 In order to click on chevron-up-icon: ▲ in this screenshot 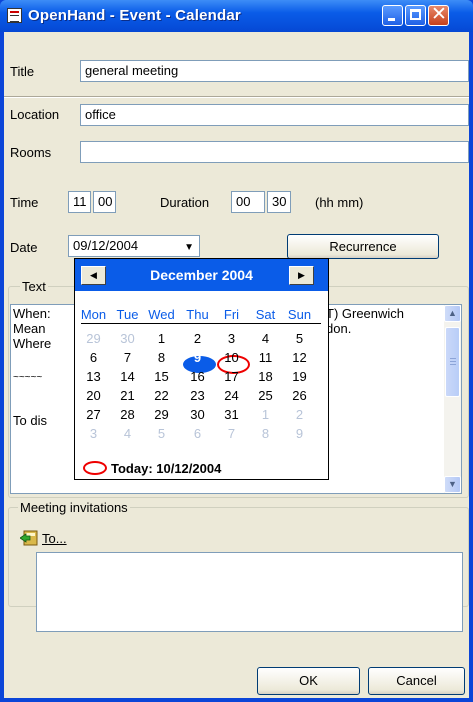, I will do `click(452, 313)`.